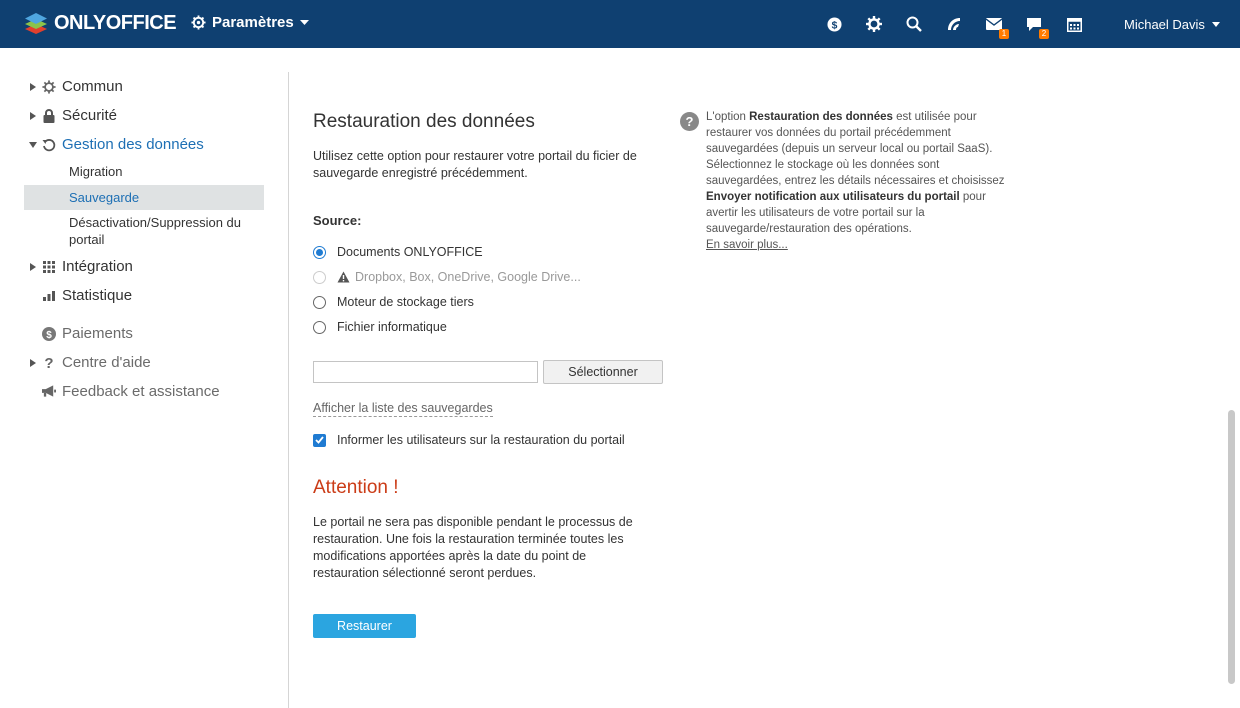  Describe the element at coordinates (1036, 26) in the screenshot. I see `chat-icon: 2` at that location.